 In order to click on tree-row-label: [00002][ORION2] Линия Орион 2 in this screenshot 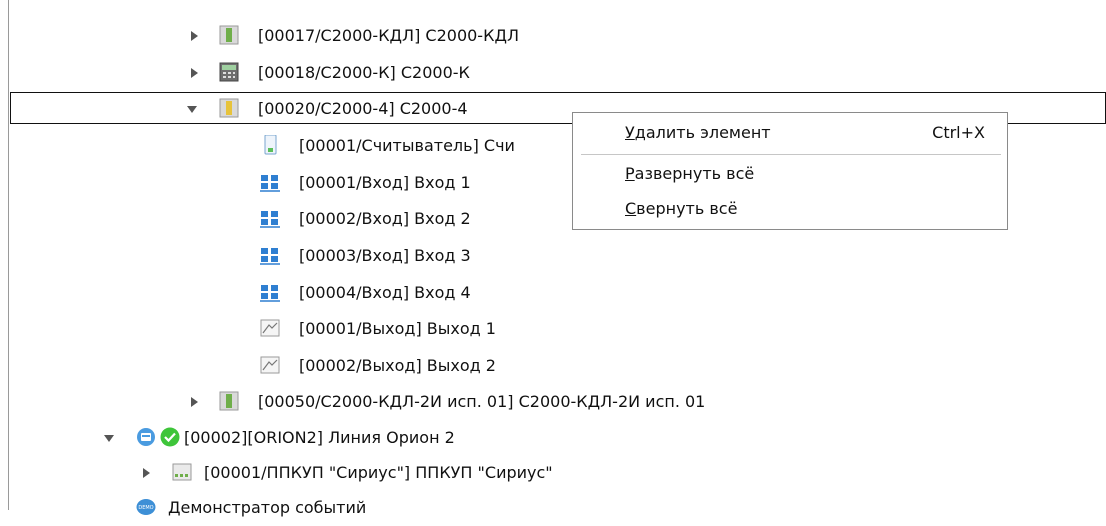, I will do `click(319, 437)`.